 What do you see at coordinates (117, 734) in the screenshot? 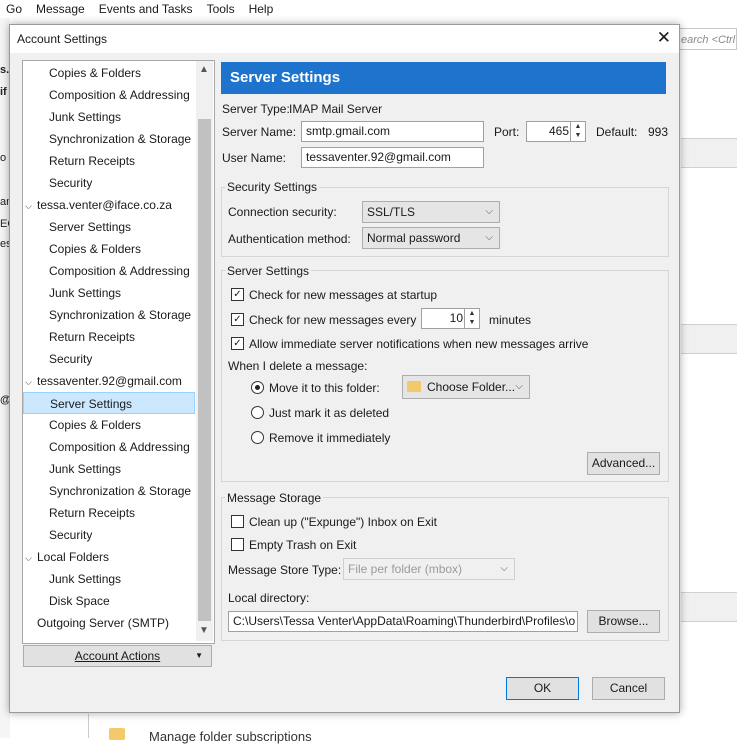
I see `folder-icon` at bounding box center [117, 734].